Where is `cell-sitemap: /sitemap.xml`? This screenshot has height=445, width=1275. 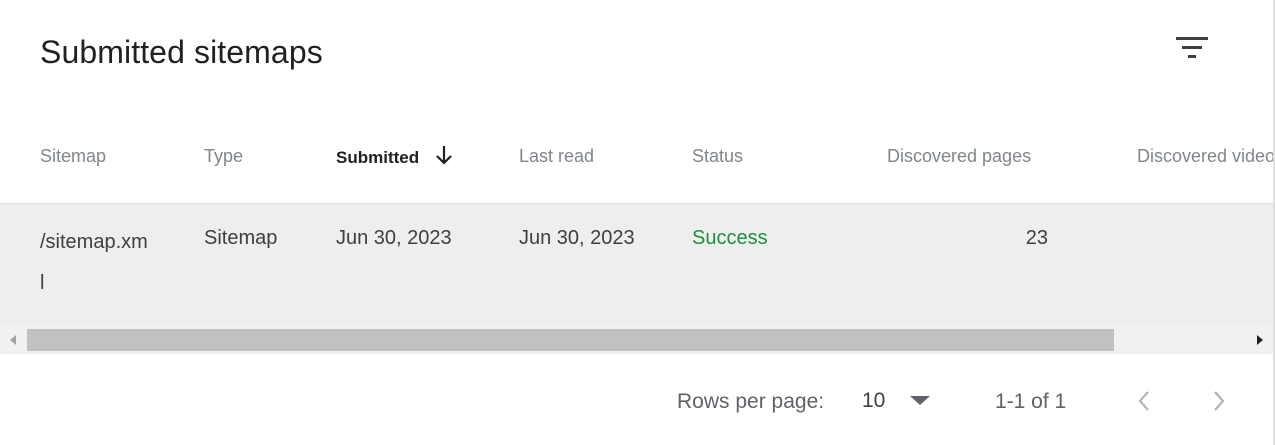 cell-sitemap: /sitemap.xml is located at coordinates (94, 262).